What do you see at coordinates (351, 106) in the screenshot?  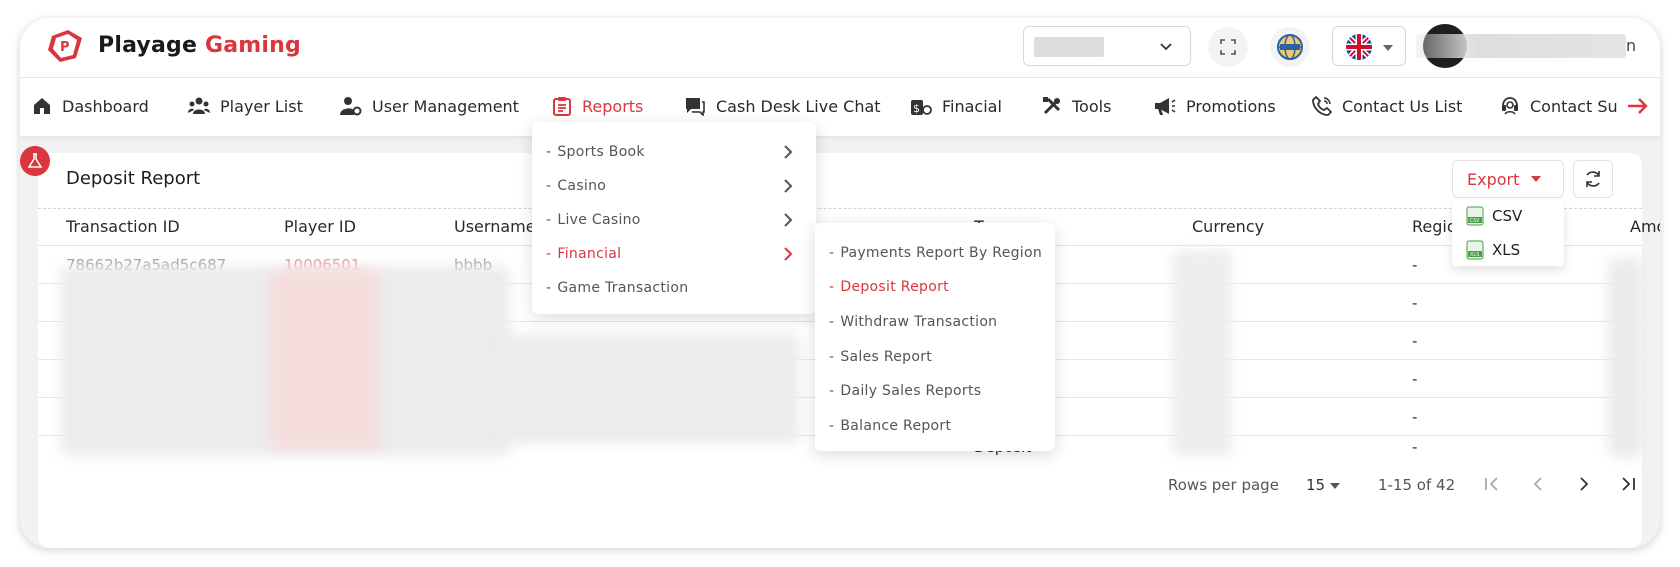 I see `user-gear-icon` at bounding box center [351, 106].